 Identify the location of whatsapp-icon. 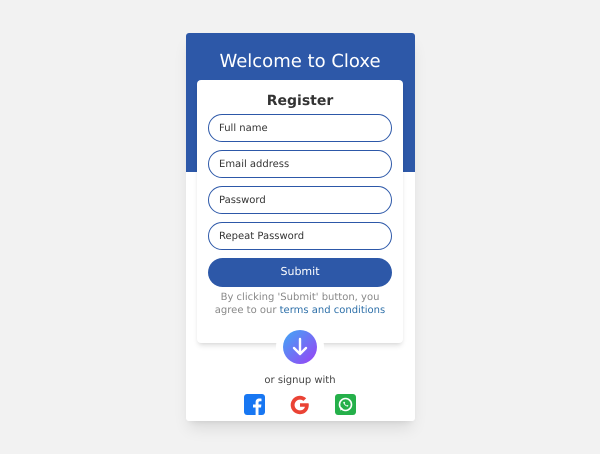
(345, 405).